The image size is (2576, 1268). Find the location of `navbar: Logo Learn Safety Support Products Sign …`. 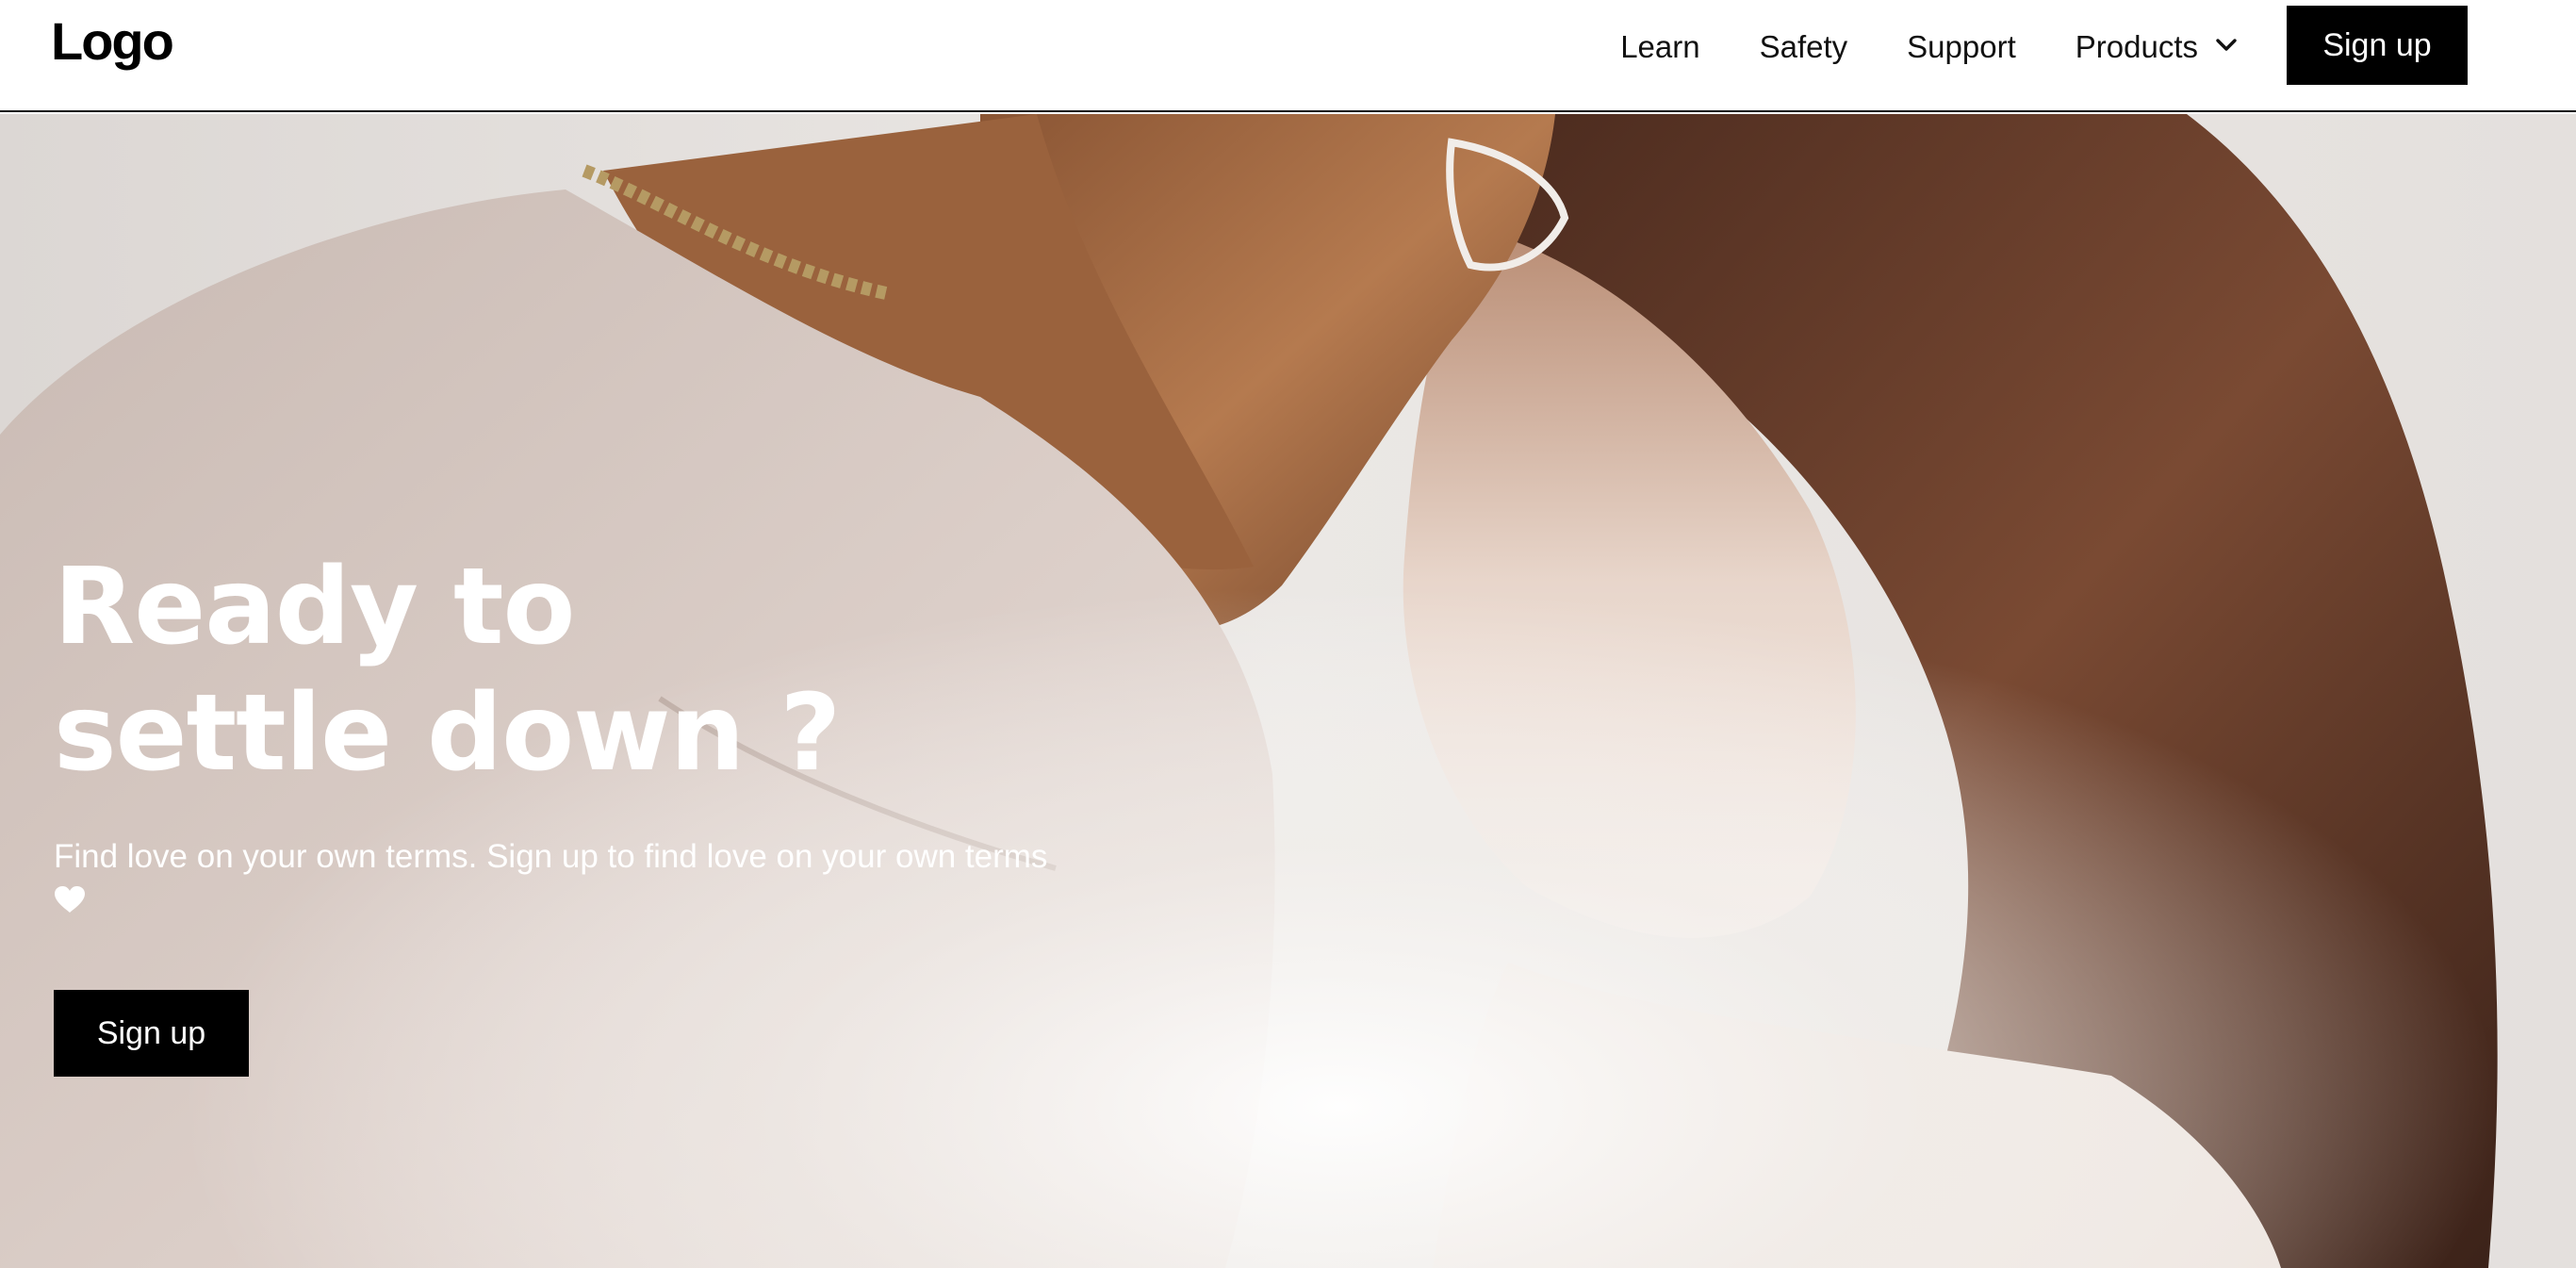

navbar: Logo Learn Safety Support Products Sign … is located at coordinates (1288, 56).